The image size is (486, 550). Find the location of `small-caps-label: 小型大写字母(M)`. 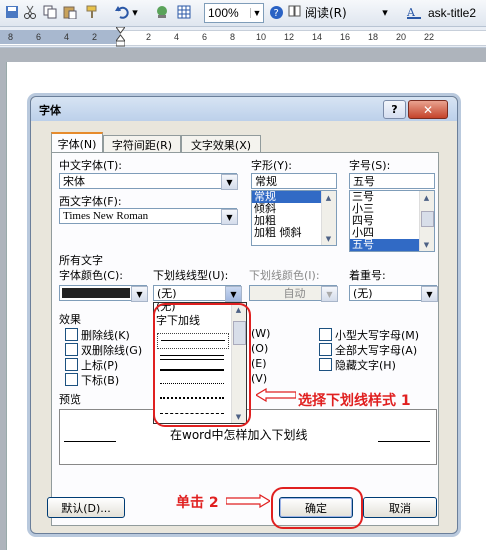

small-caps-label: 小型大写字母(M) is located at coordinates (377, 335).